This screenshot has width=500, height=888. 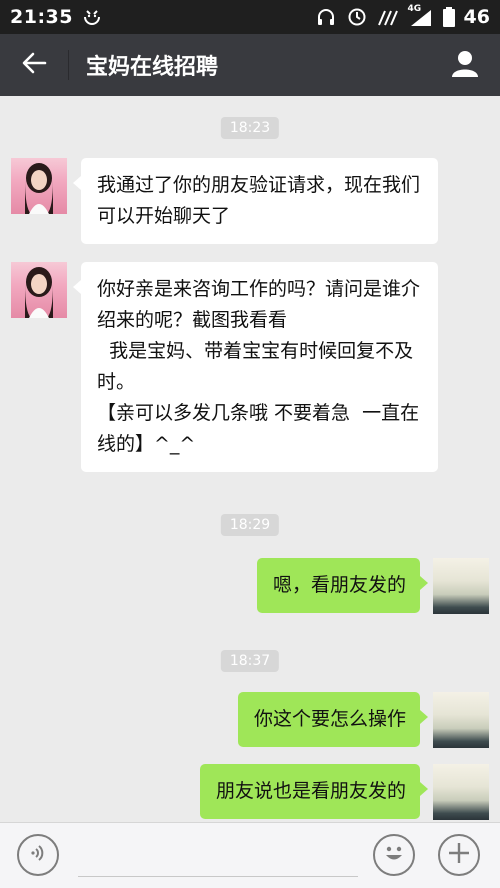 I want to click on add-button, so click(x=459, y=855).